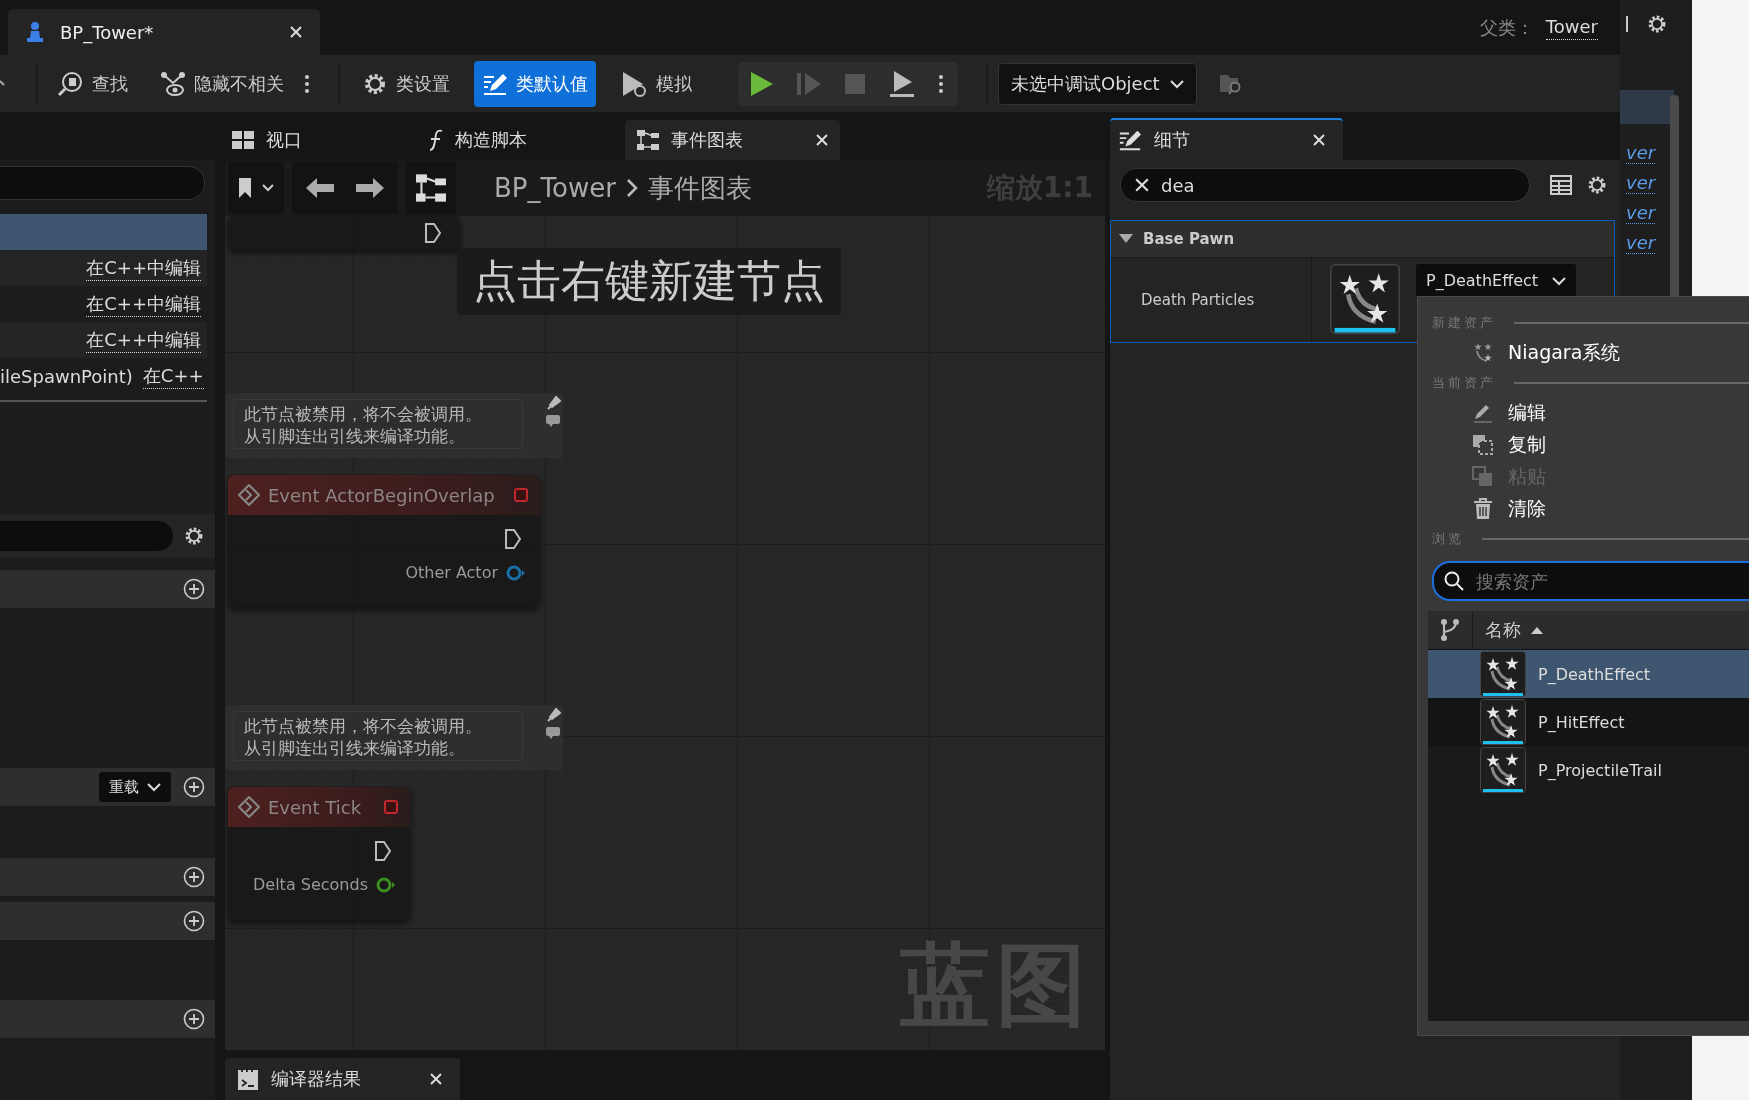 Image resolution: width=1749 pixels, height=1100 pixels. What do you see at coordinates (1588, 722) in the screenshot?
I see `asset-row: P_HitEffect` at bounding box center [1588, 722].